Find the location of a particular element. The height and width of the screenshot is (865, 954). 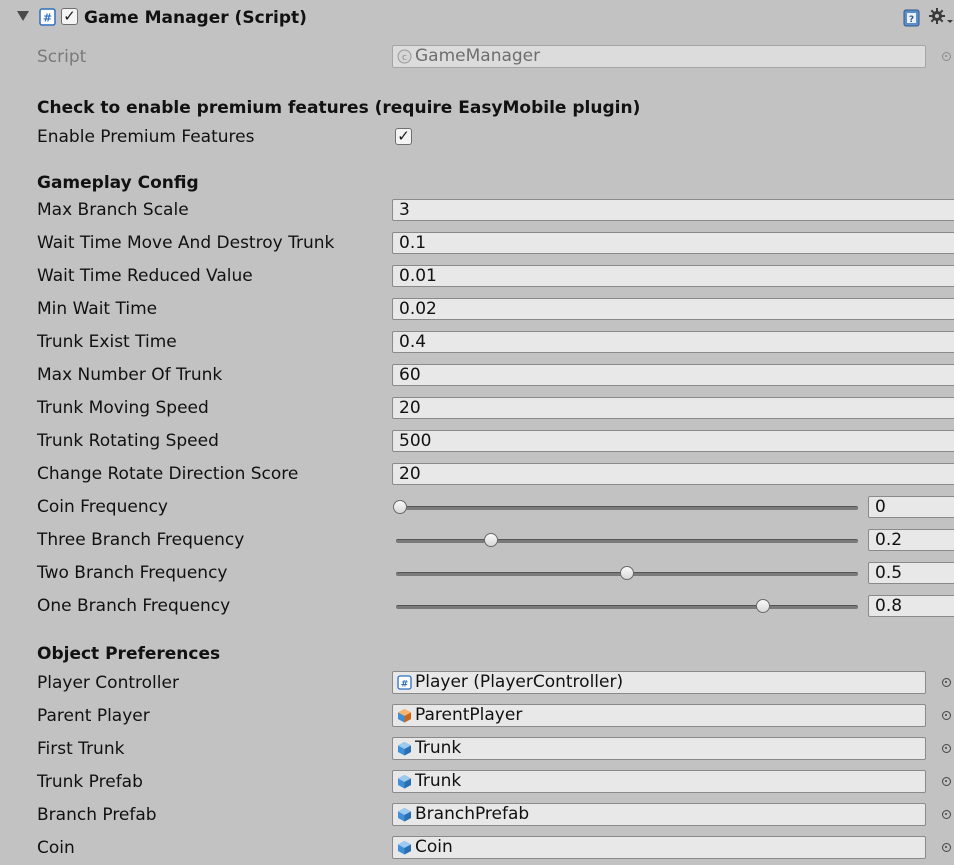

object-field-label: Trunk Prefab is located at coordinates (90, 782).